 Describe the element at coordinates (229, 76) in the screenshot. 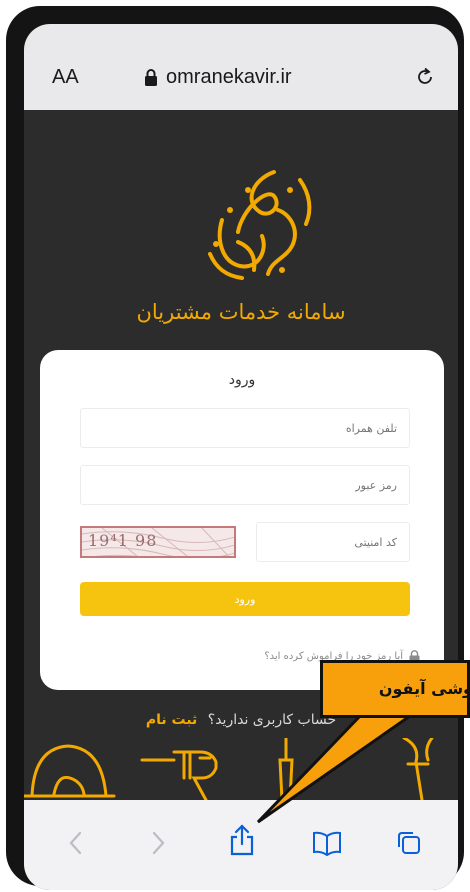

I see `url-text: omranekavir.ir` at that location.